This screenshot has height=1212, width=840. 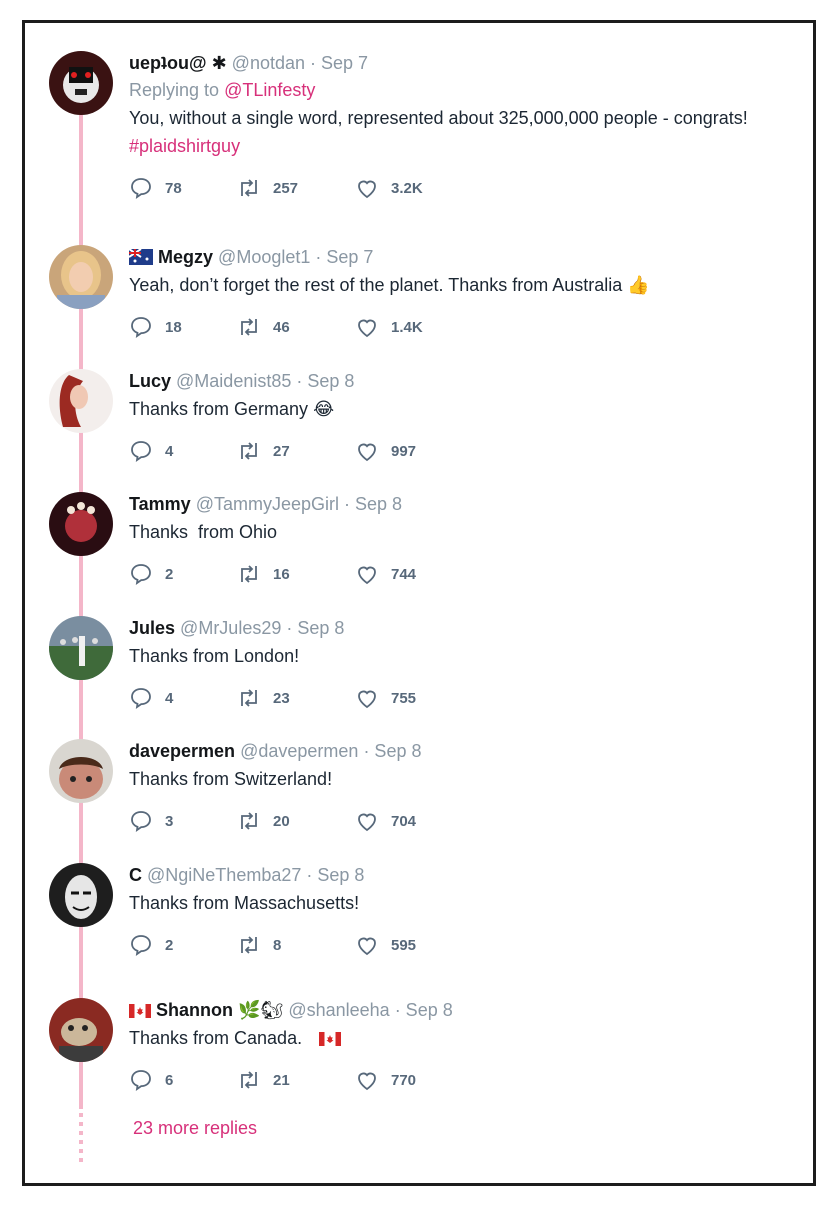 I want to click on display-name: Megzy, so click(x=185, y=257).